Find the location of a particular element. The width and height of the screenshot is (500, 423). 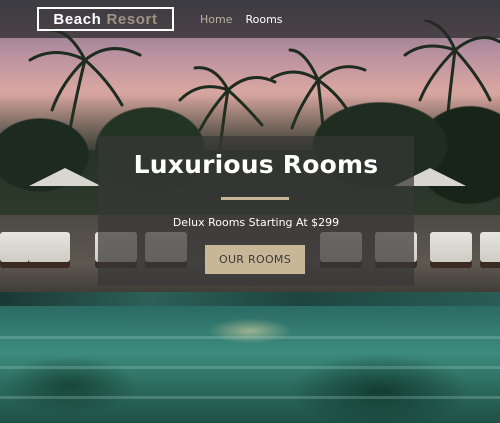

site-logo: Beach Resort is located at coordinates (105, 19).